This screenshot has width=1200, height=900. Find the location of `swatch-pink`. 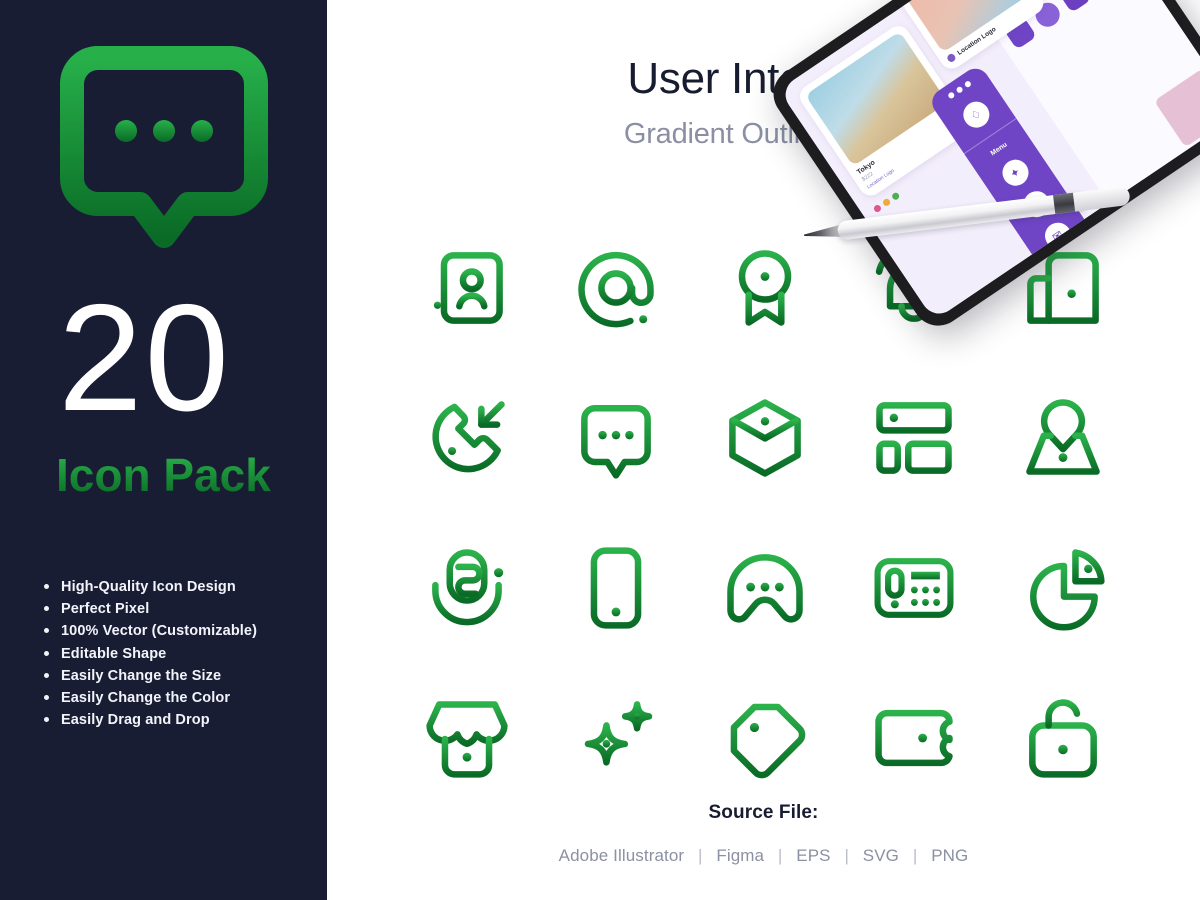

swatch-pink is located at coordinates (877, 208).